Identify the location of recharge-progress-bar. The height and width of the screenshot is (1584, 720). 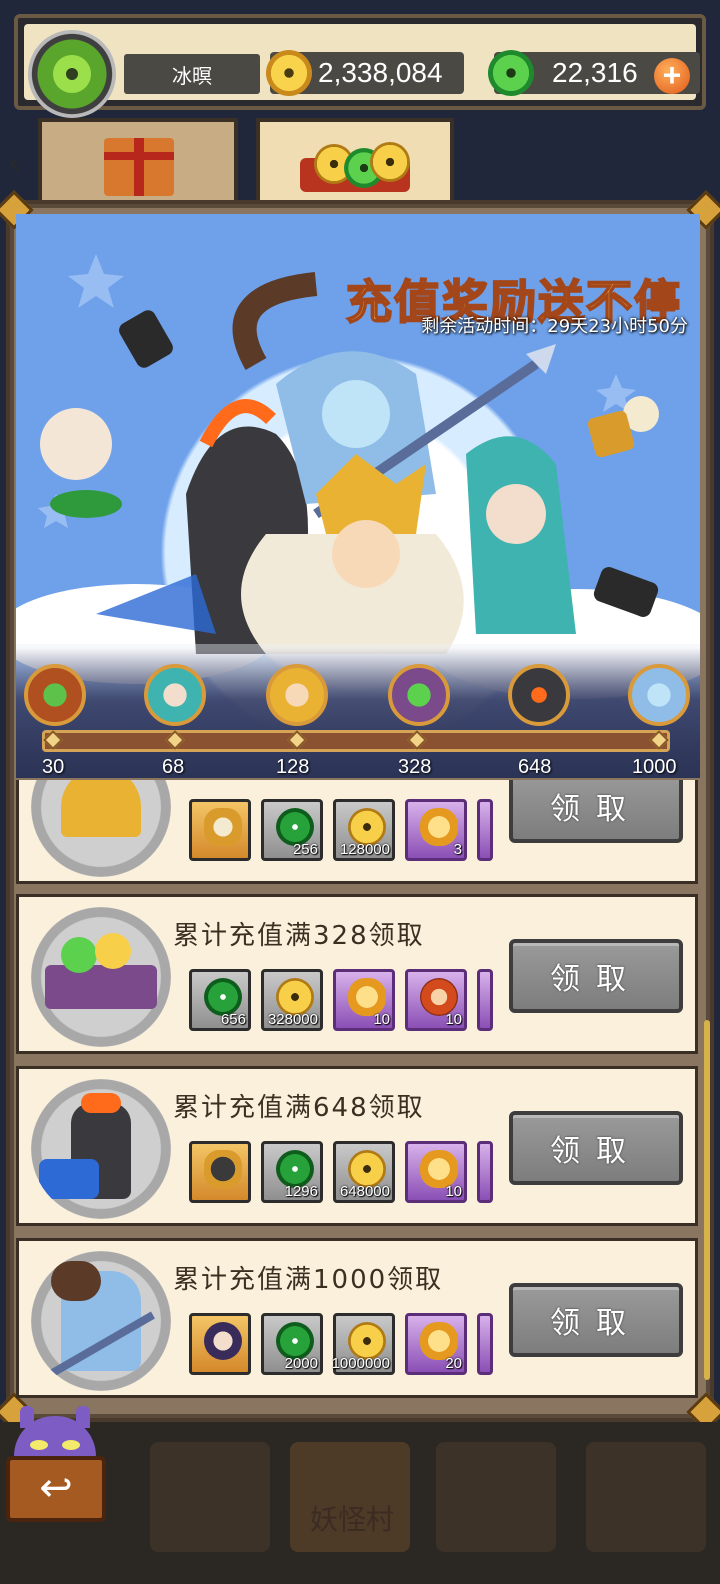
(356, 741).